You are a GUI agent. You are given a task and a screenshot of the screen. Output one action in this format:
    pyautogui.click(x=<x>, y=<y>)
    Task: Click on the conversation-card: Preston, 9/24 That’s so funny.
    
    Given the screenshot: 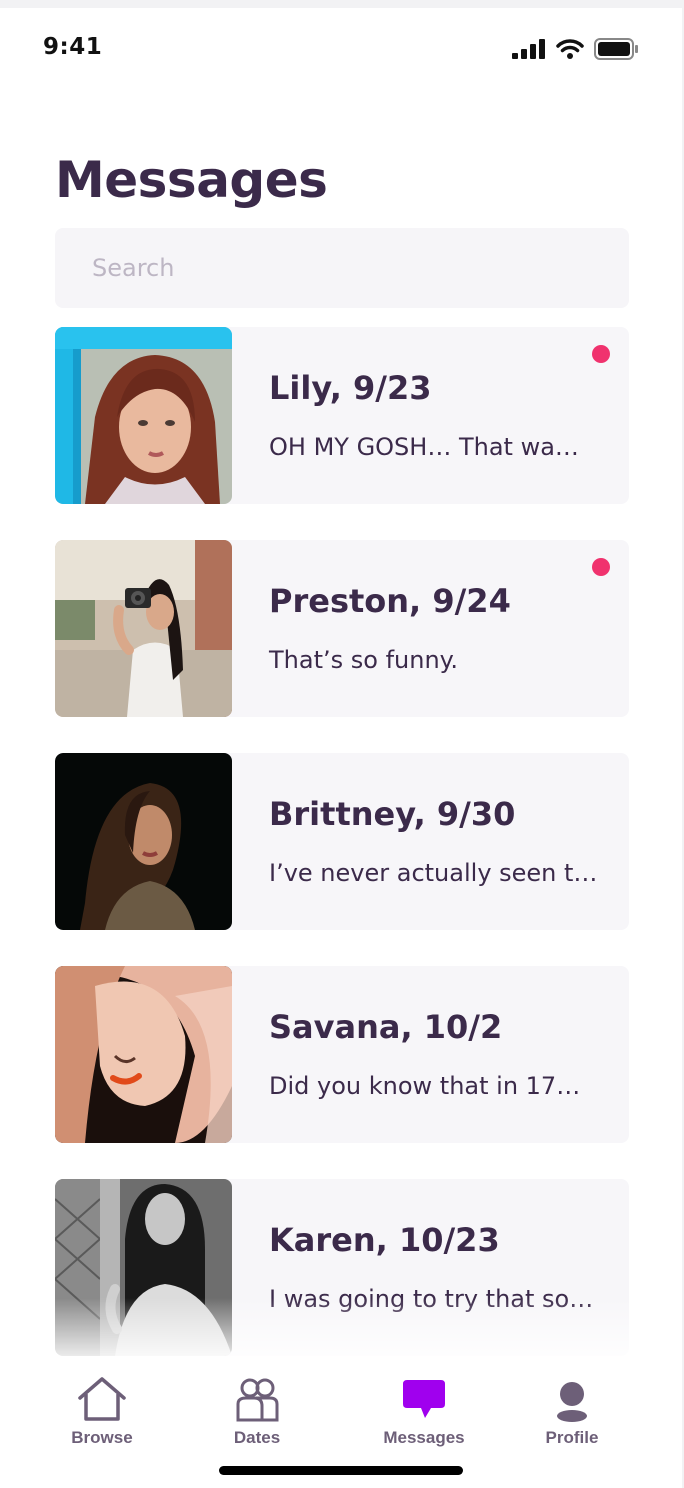 What is the action you would take?
    pyautogui.click(x=342, y=628)
    